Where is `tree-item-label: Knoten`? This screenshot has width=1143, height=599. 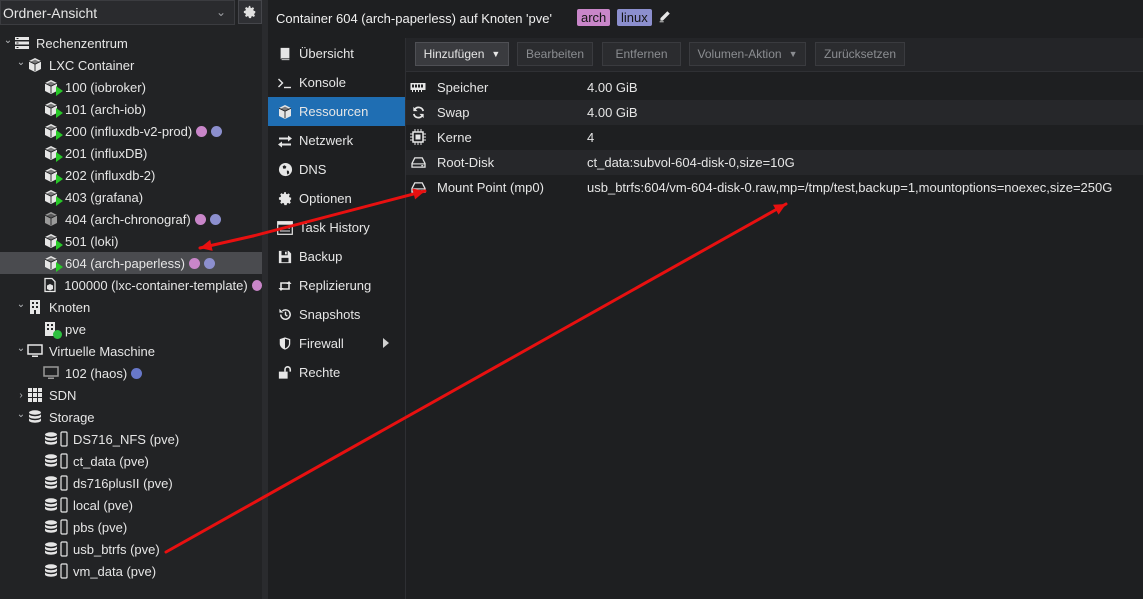
tree-item-label: Knoten is located at coordinates (70, 307).